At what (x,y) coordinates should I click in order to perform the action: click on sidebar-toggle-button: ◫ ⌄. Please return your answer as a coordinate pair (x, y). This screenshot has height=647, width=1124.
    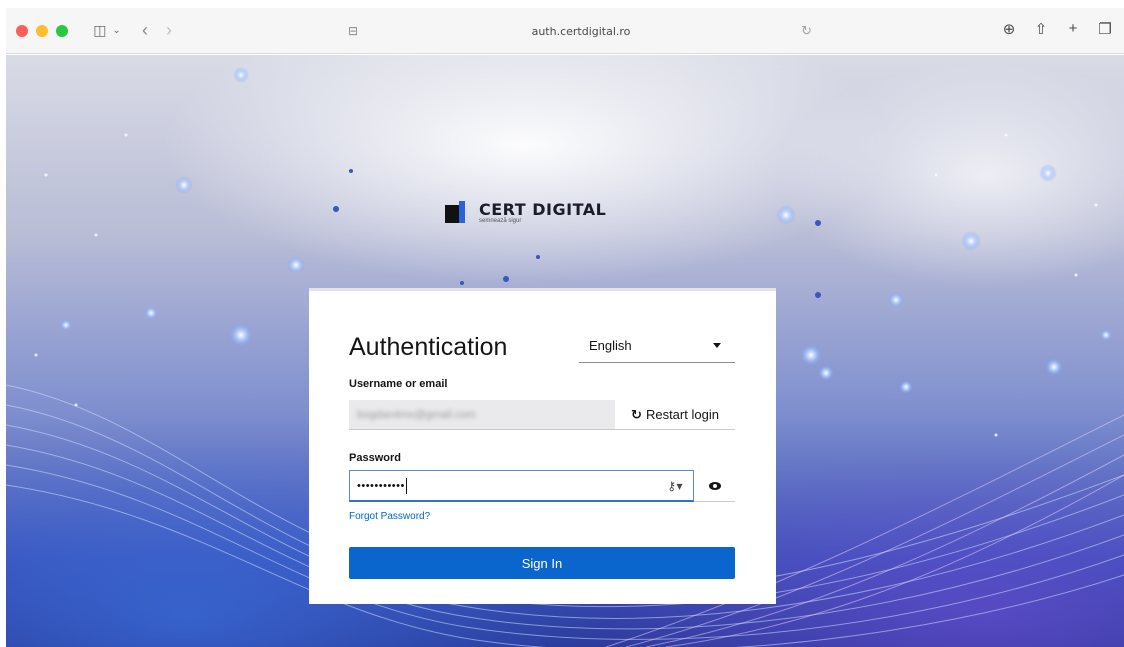
    Looking at the image, I should click on (107, 31).